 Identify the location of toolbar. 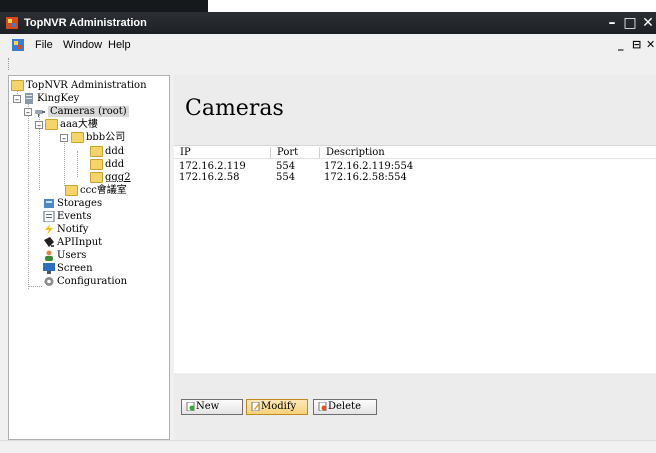
(328, 64).